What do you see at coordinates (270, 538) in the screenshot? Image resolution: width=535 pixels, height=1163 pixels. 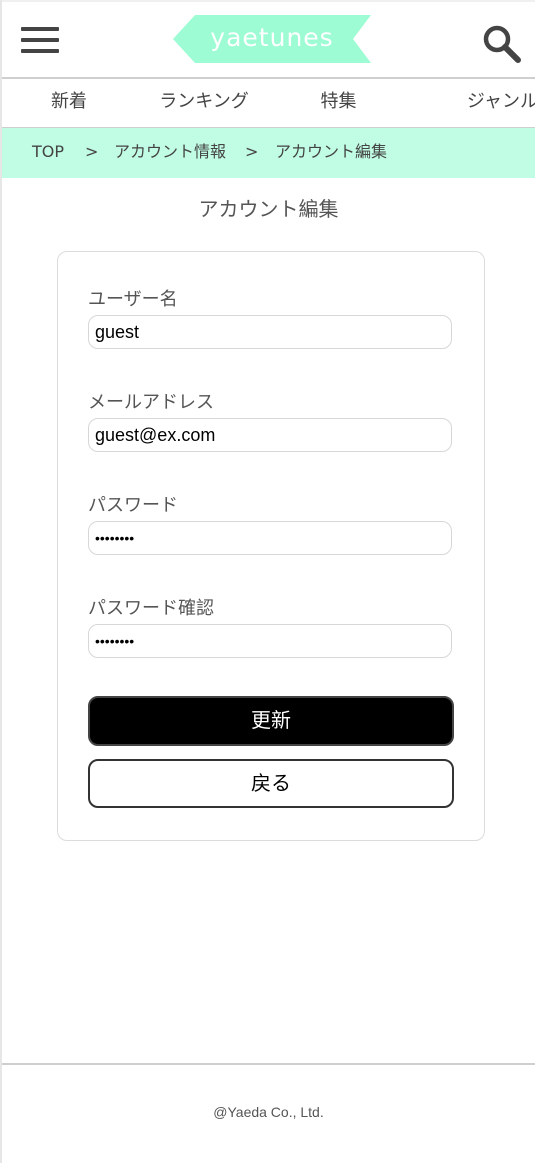 I see `password-input` at bounding box center [270, 538].